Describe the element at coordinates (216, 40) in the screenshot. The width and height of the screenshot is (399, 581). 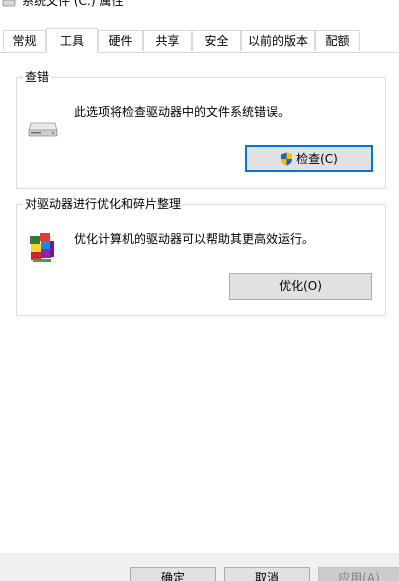
I see `tab-security: 安全` at that location.